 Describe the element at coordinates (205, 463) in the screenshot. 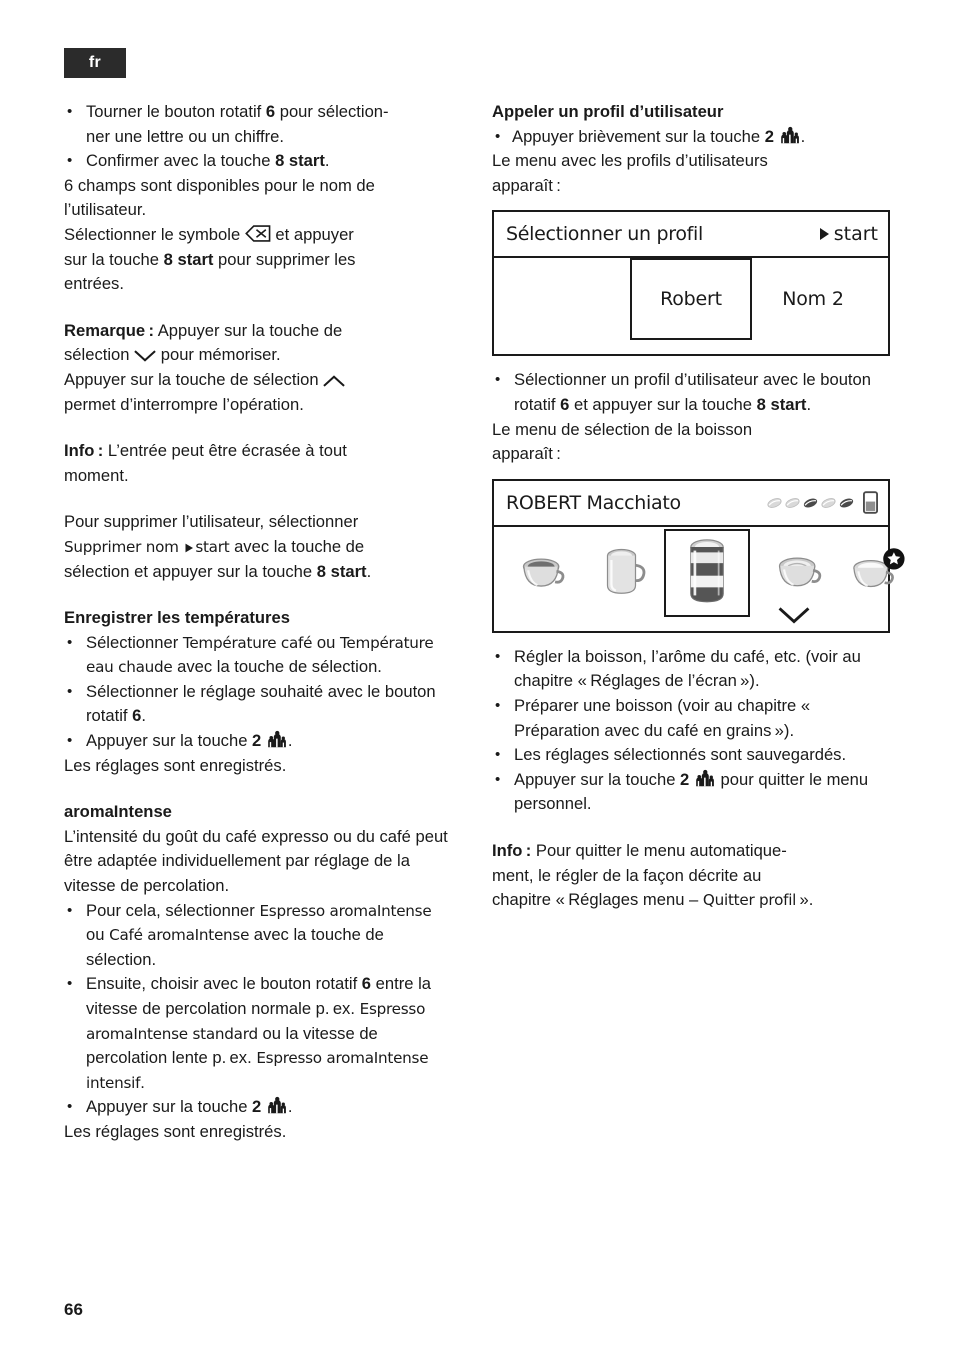

I see `info-text: L’entrée peut être écrasée à tout moment.` at that location.